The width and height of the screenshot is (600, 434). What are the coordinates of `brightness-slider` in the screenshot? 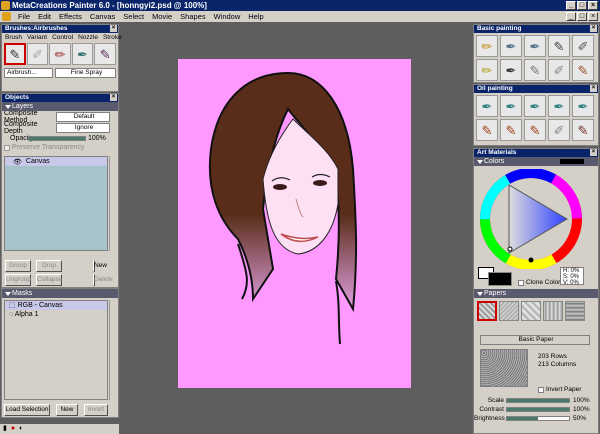 It's located at (538, 418).